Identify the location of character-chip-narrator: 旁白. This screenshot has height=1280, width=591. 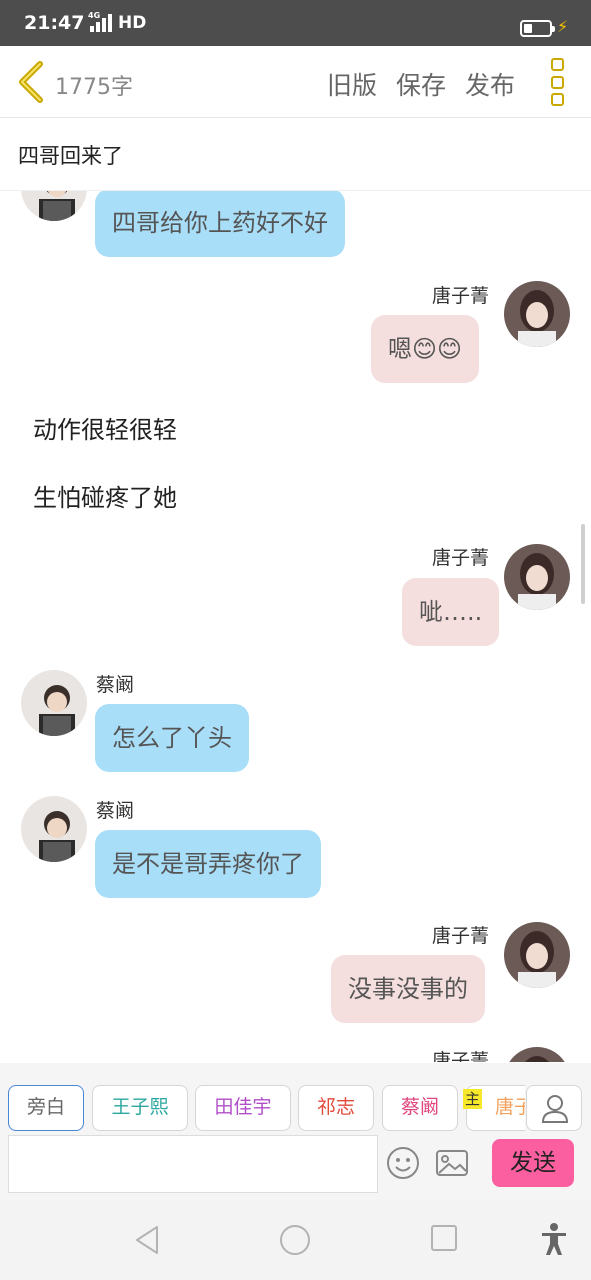
(46, 1108).